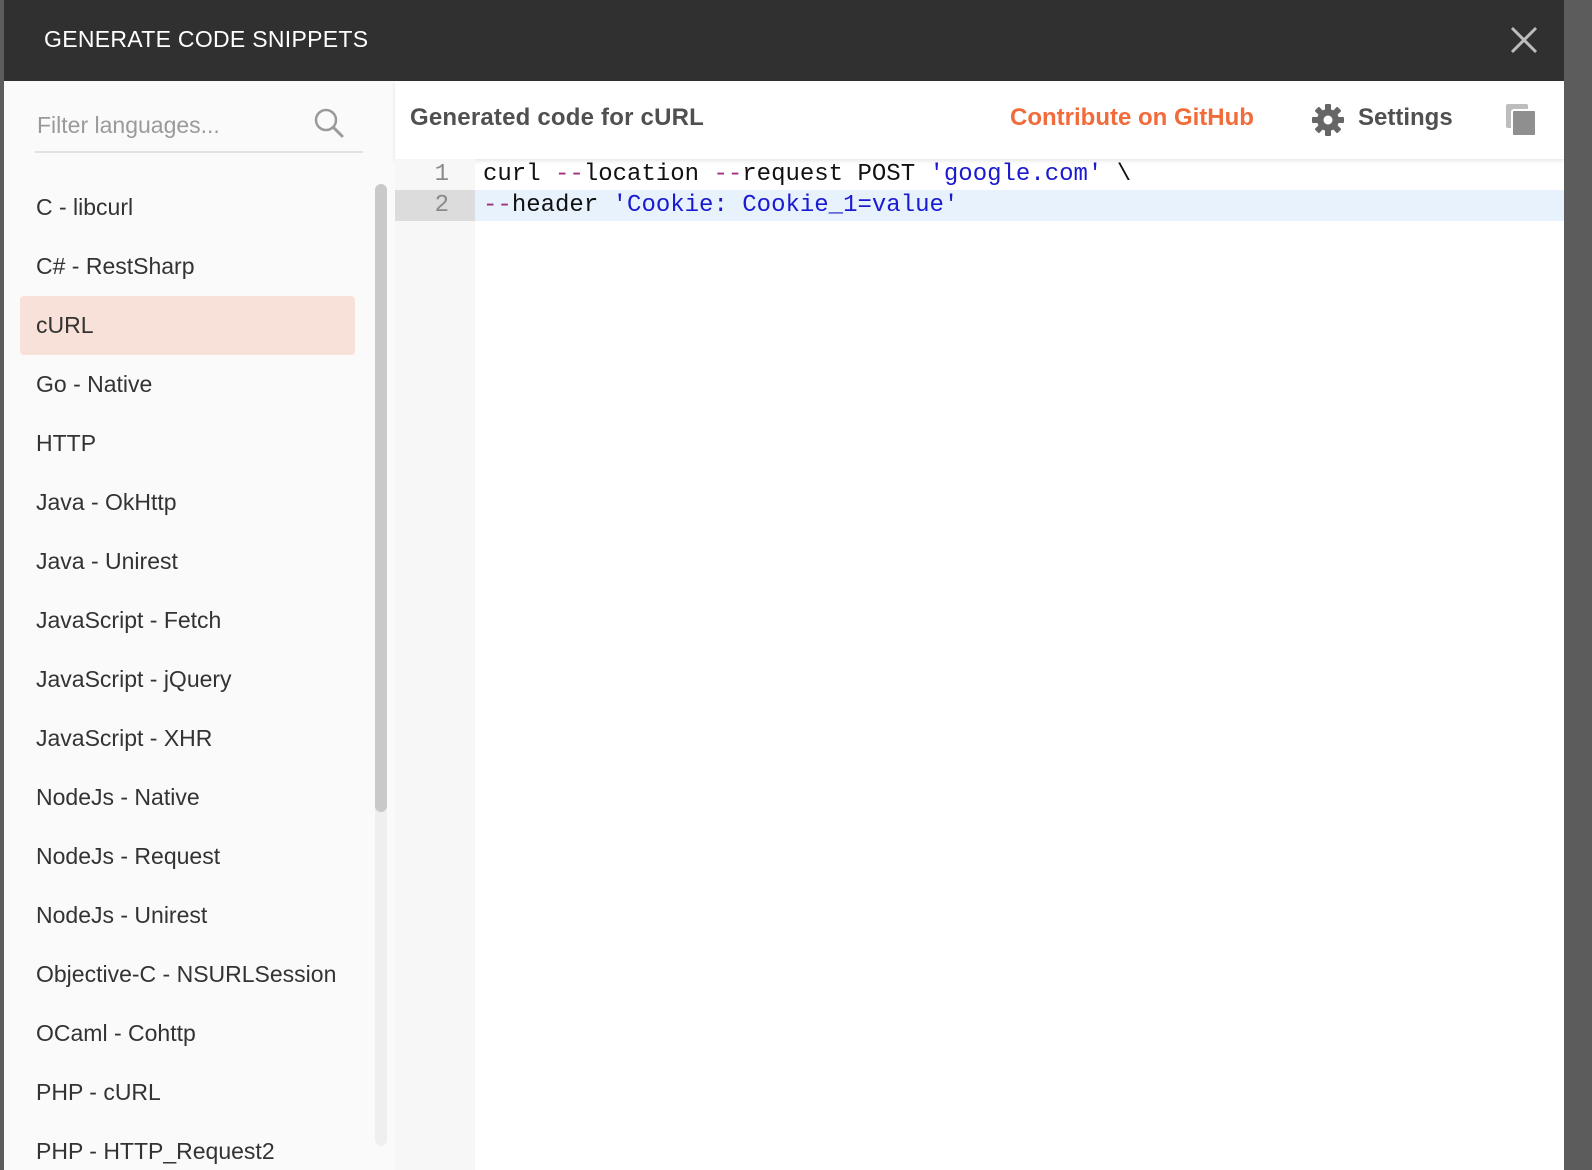  Describe the element at coordinates (785, 205) in the screenshot. I see `code-string-token: 'Cookie: Cookie_1=value'` at that location.